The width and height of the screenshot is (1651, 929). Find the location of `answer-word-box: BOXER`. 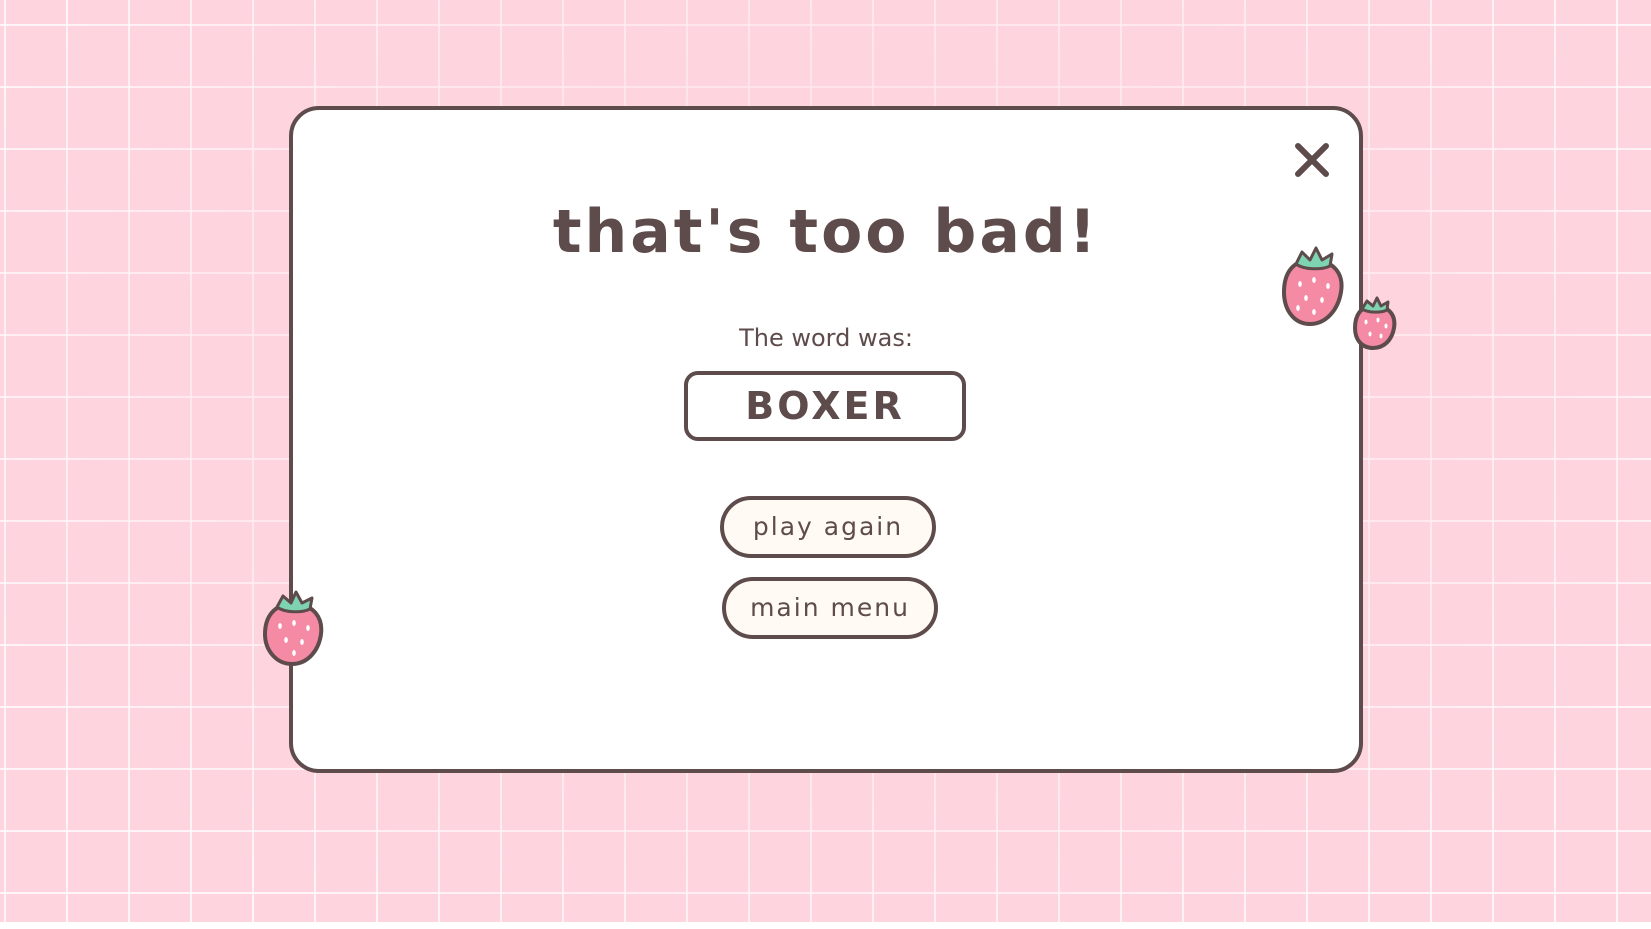

answer-word-box: BOXER is located at coordinates (825, 406).